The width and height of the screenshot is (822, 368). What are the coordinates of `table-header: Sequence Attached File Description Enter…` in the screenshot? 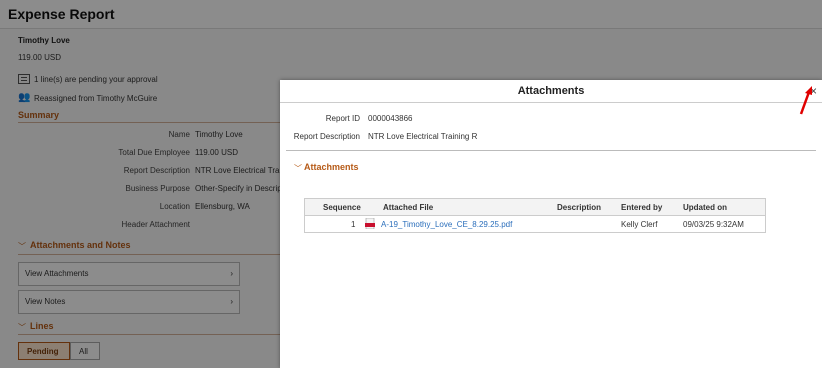 It's located at (535, 207).